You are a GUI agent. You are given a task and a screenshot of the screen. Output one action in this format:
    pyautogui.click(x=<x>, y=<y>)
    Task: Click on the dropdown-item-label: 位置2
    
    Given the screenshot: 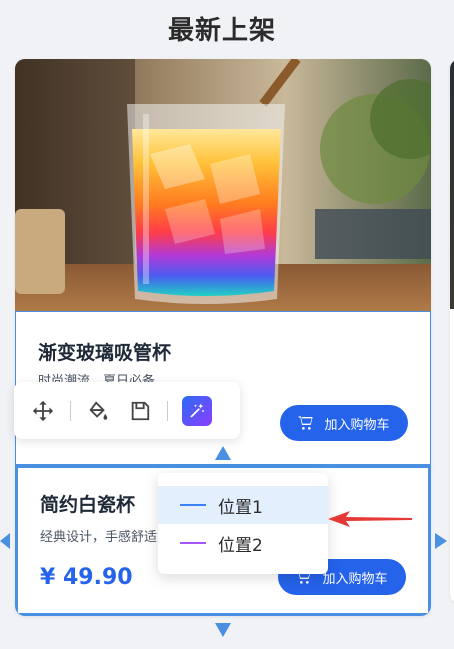 What is the action you would take?
    pyautogui.click(x=240, y=545)
    